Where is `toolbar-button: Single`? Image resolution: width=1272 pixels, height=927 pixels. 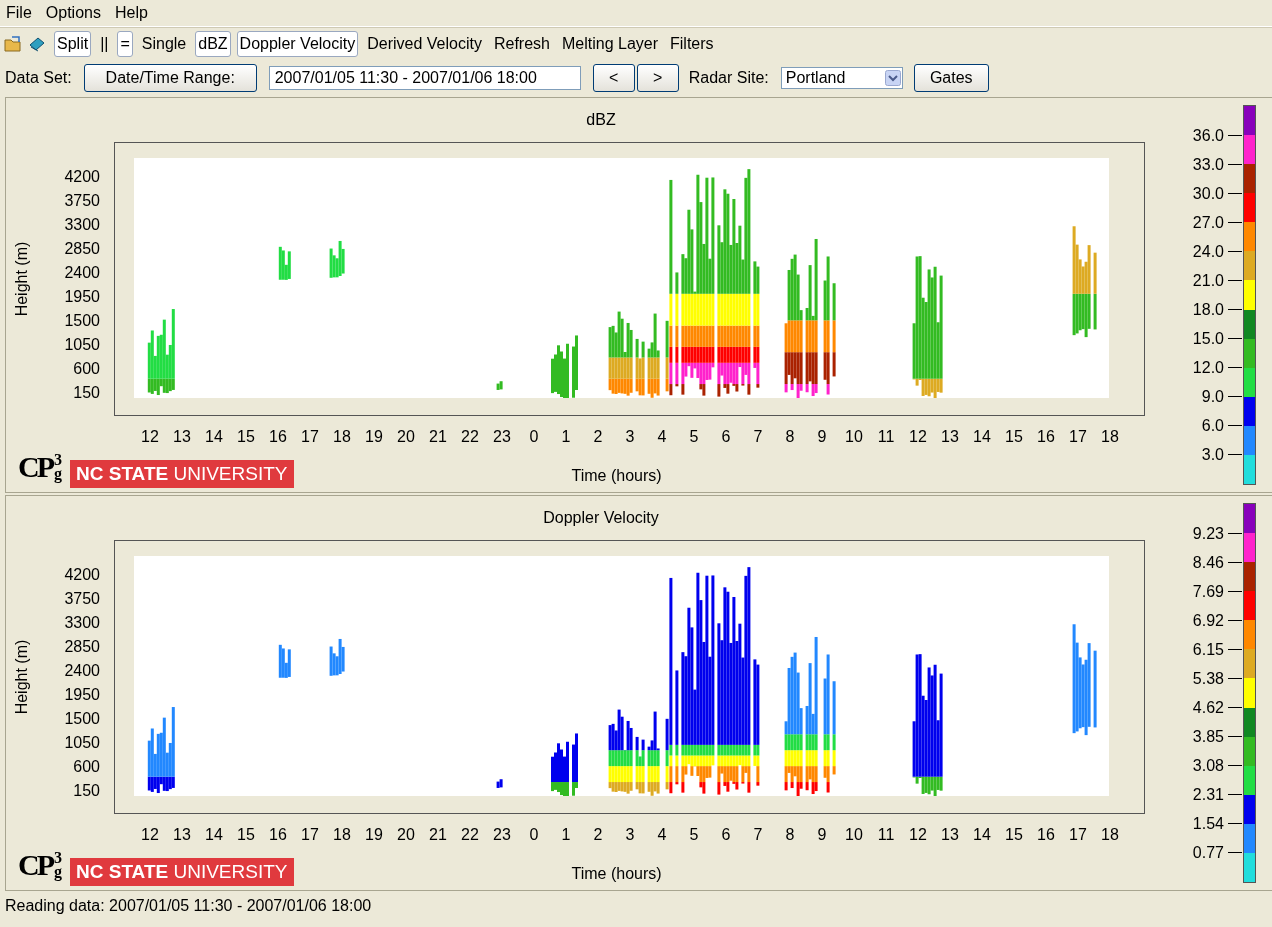
toolbar-button: Single is located at coordinates (164, 44).